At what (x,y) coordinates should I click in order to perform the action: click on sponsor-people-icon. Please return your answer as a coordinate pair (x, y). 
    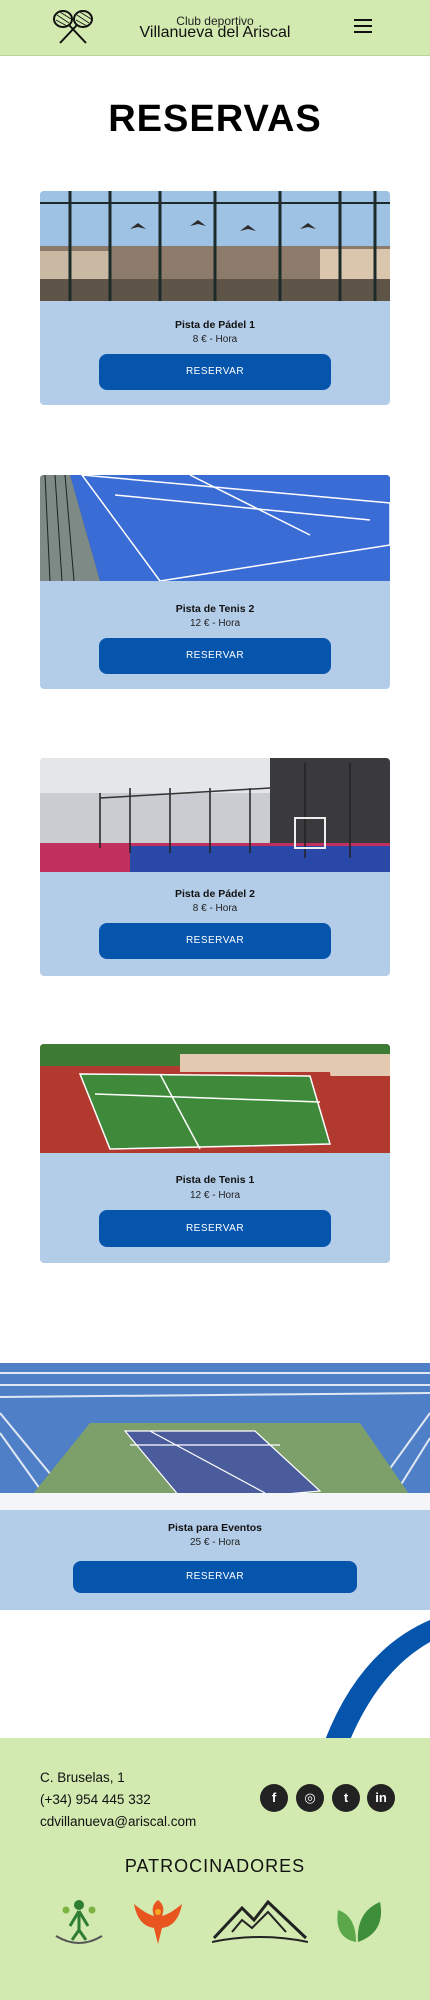
    Looking at the image, I should click on (79, 1922).